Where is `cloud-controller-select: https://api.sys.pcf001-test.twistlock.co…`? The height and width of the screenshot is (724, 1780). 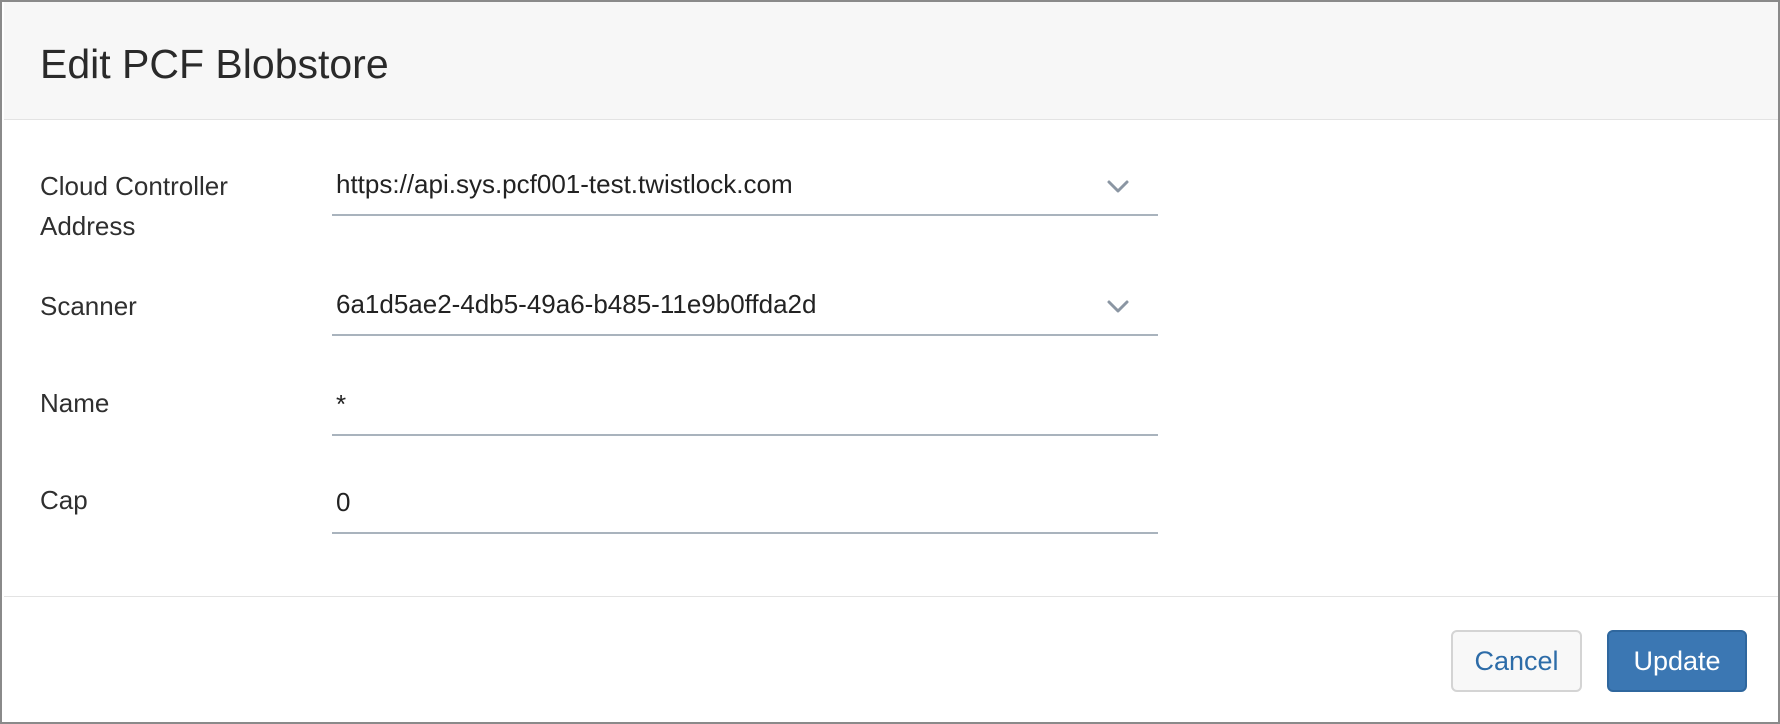
cloud-controller-select: https://api.sys.pcf001-test.twistlock.co… is located at coordinates (745, 187).